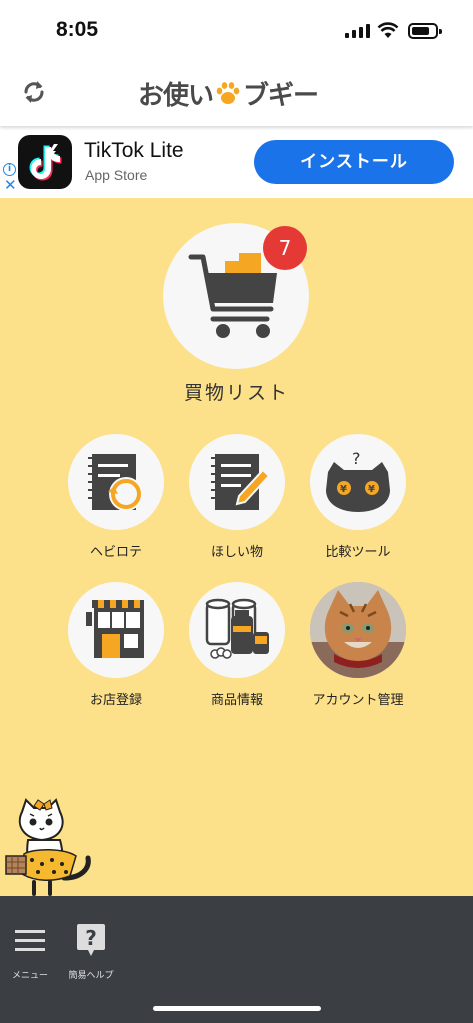 The image size is (473, 1023). I want to click on bottom-nav-bar: メニュー ? 簡易ヘルプ, so click(236, 959).